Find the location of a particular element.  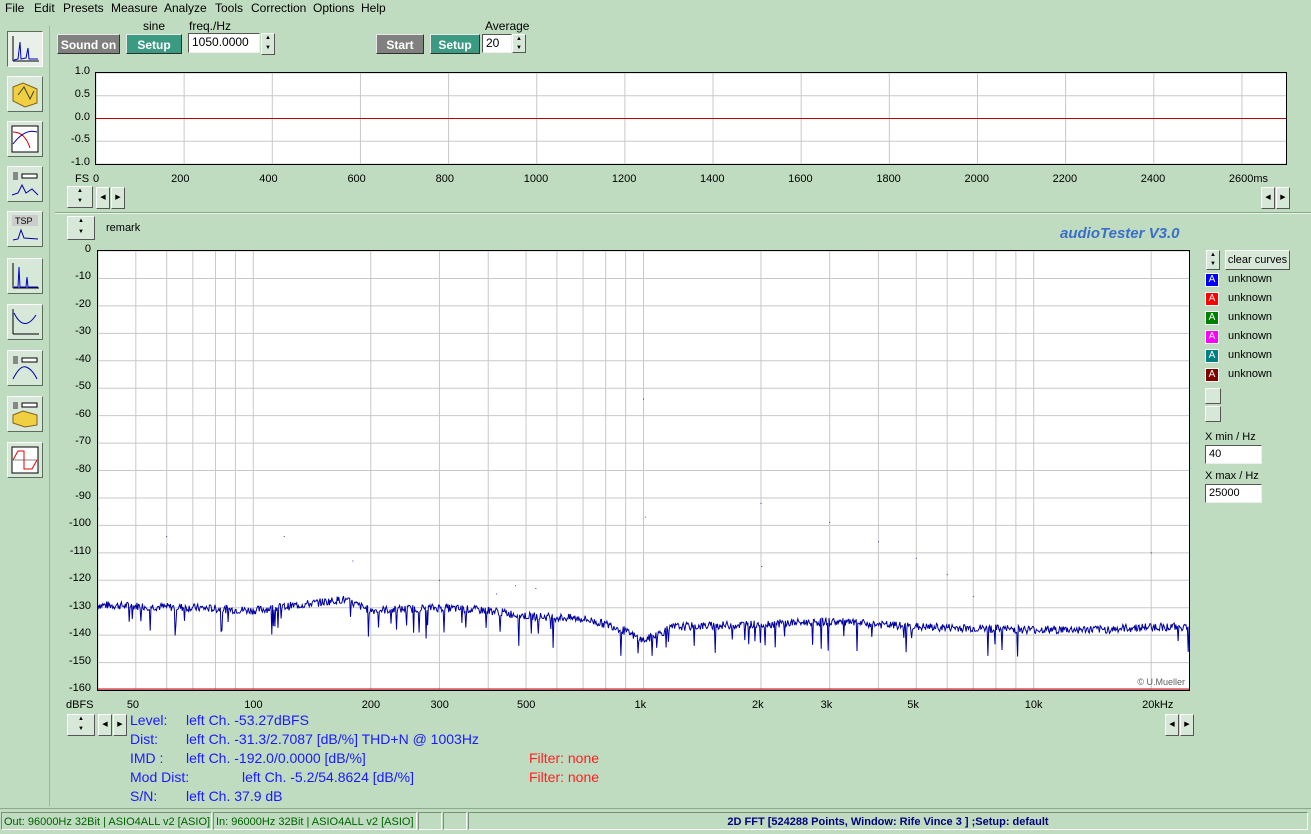

oscilloscope-button is located at coordinates (25, 460).